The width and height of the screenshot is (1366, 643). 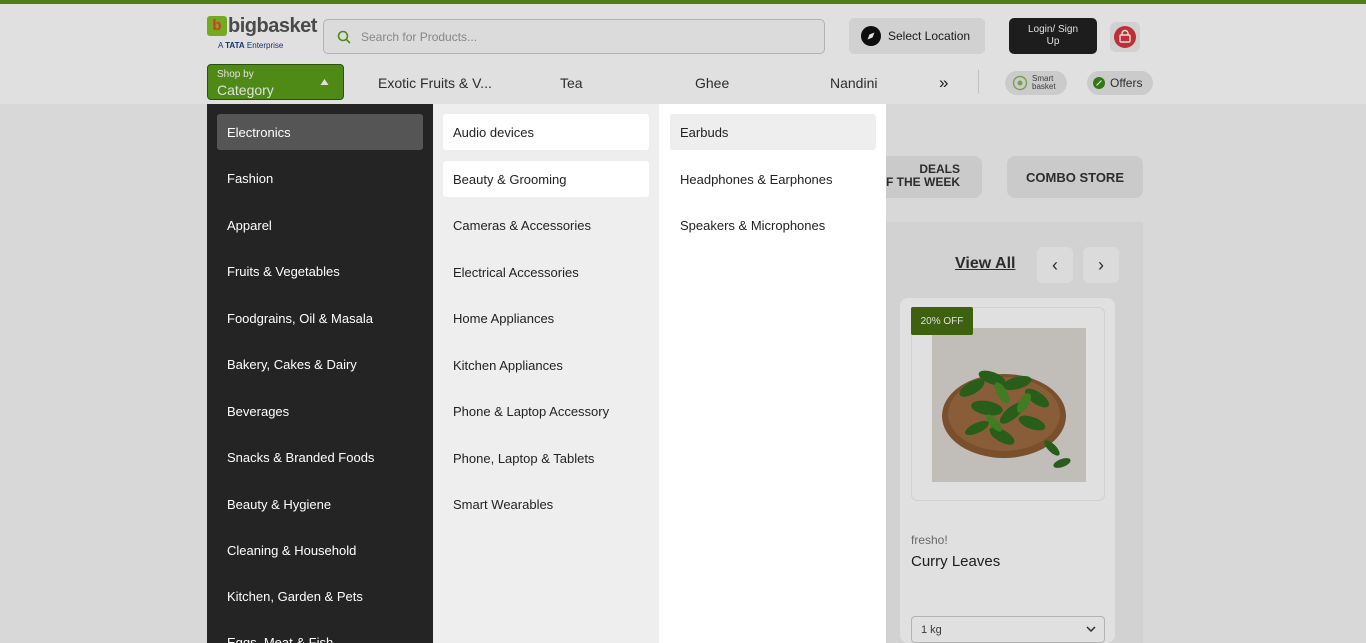 I want to click on category-item-fruits-vegetables: Fruits & Vegetables, so click(x=320, y=271).